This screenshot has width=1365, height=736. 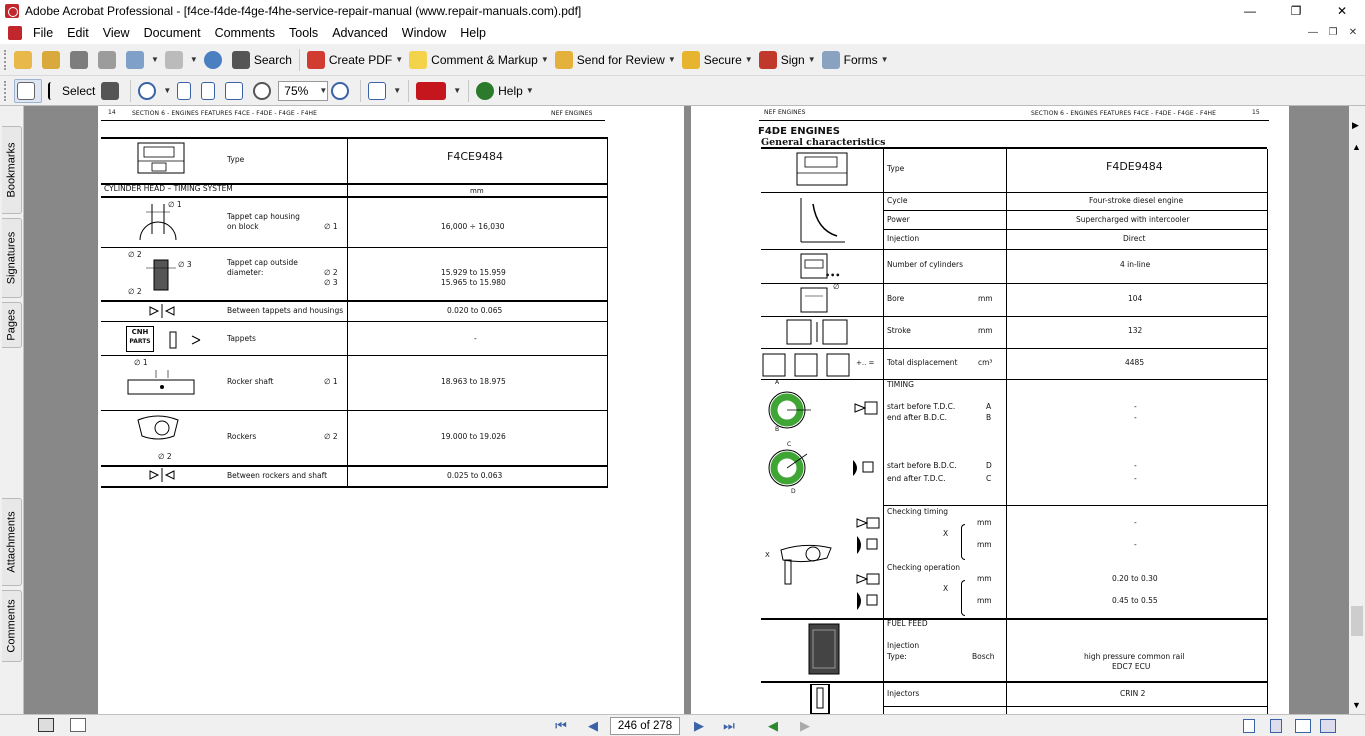 I want to click on op-intake-icon, so click(x=868, y=579).